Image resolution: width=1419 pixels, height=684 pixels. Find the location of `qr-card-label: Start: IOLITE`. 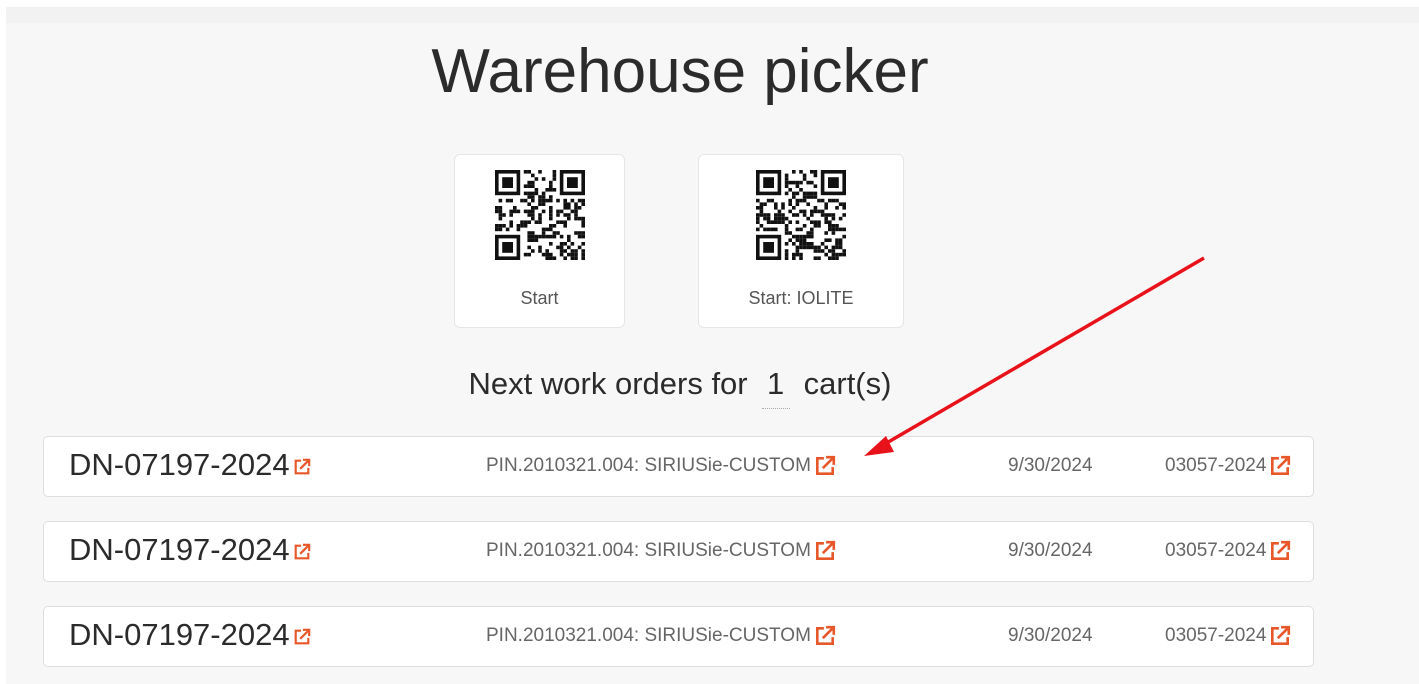

qr-card-label: Start: IOLITE is located at coordinates (801, 298).